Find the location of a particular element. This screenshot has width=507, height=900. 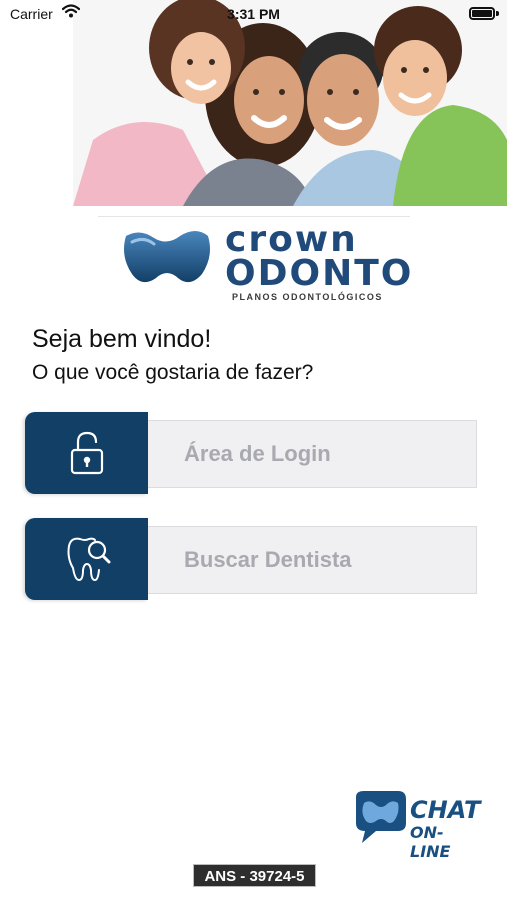

login-label-box: Área de Login is located at coordinates (311, 454).